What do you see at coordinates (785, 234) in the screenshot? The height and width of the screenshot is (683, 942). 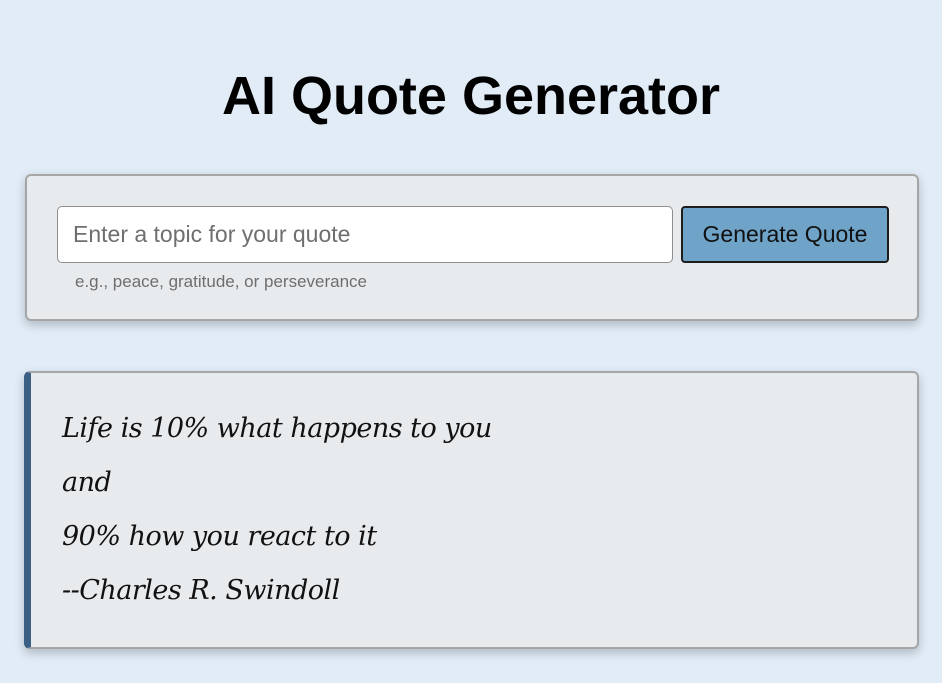 I see `generate-quote-button: Generate Quote` at bounding box center [785, 234].